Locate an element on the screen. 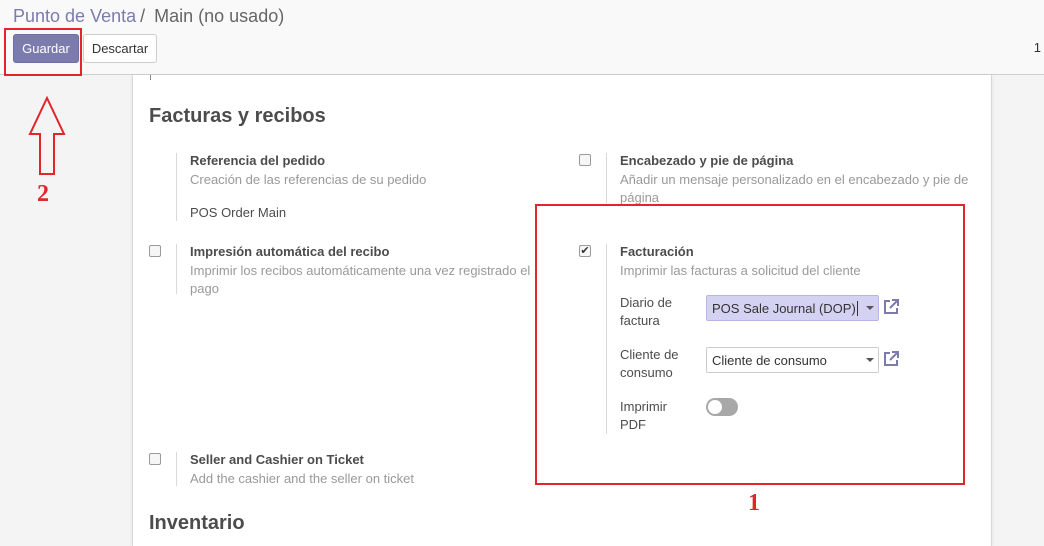  print-pdf-toggle is located at coordinates (722, 407).